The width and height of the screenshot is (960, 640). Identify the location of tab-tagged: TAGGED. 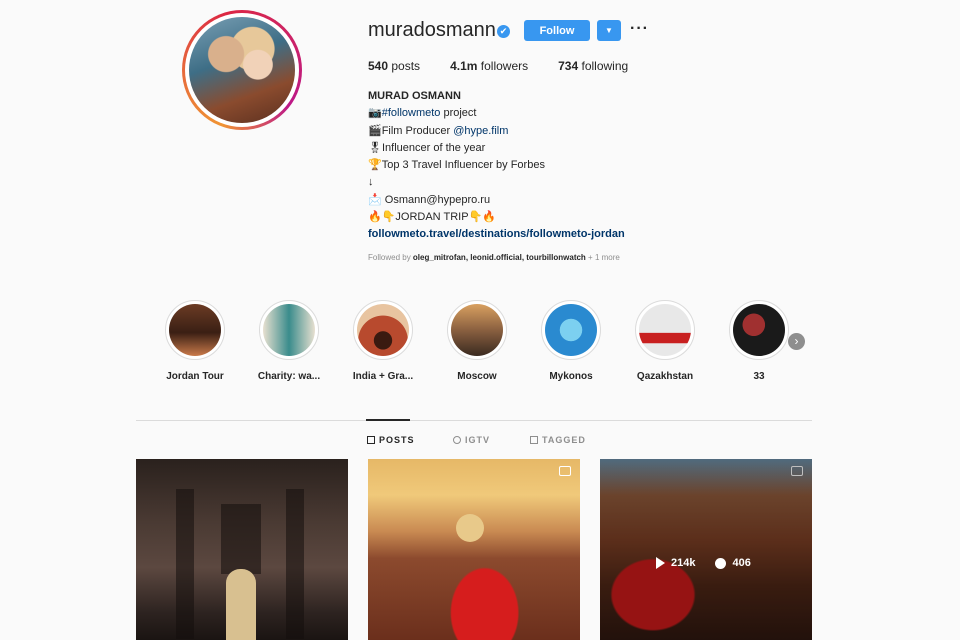
(558, 440).